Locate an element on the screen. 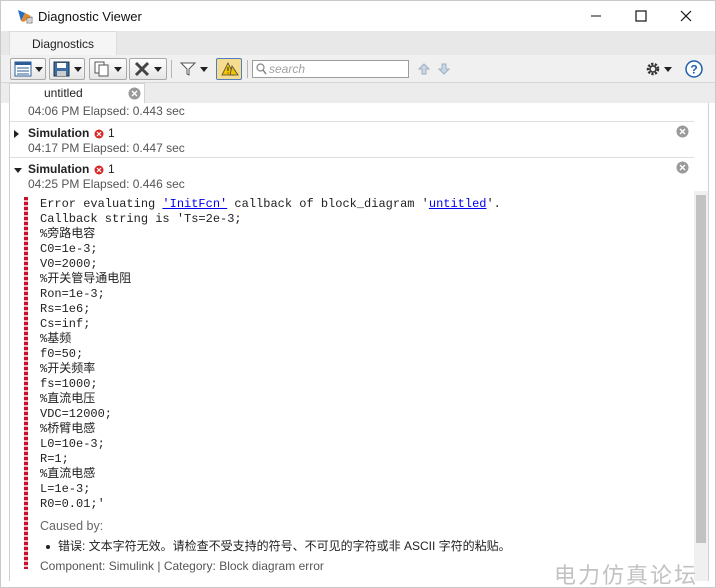 This screenshot has width=716, height=588. save-icon is located at coordinates (61, 69).